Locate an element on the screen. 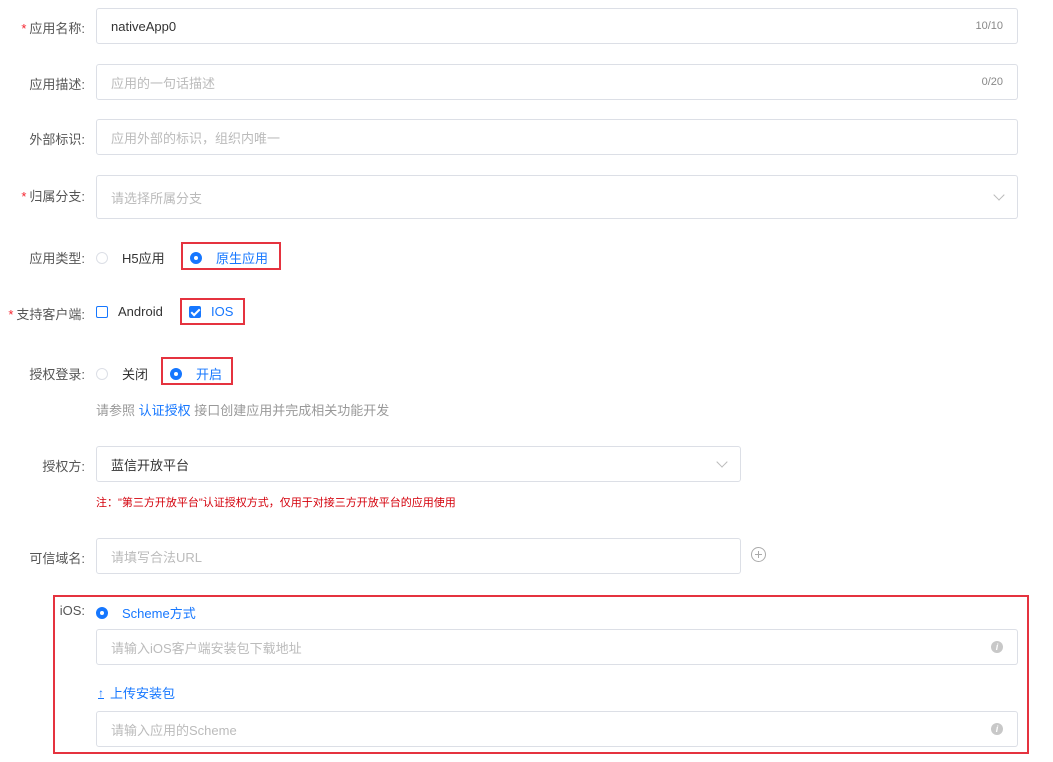 The height and width of the screenshot is (762, 1053). branch-select: 请选择所属分支 is located at coordinates (557, 197).